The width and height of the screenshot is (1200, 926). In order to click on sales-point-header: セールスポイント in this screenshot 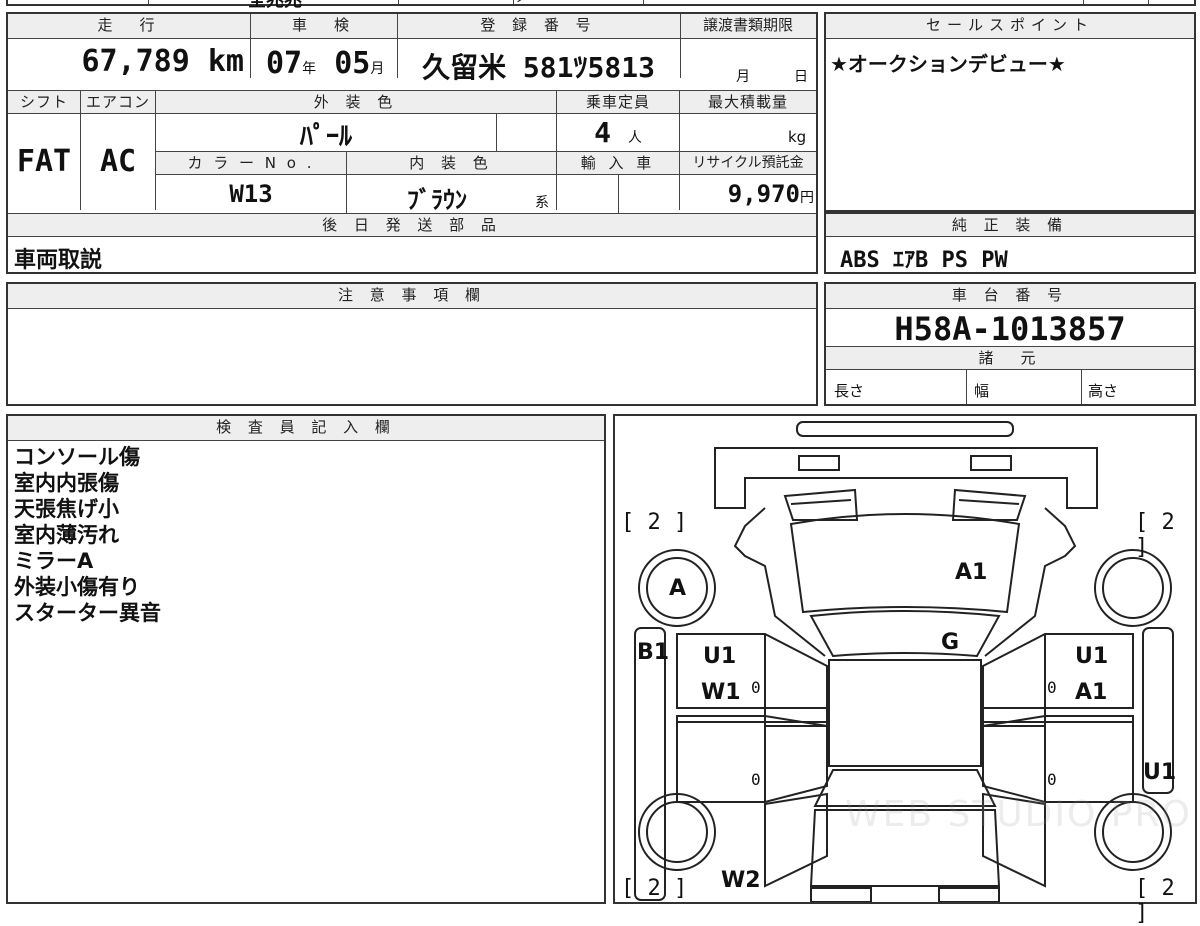, I will do `click(1010, 26)`.